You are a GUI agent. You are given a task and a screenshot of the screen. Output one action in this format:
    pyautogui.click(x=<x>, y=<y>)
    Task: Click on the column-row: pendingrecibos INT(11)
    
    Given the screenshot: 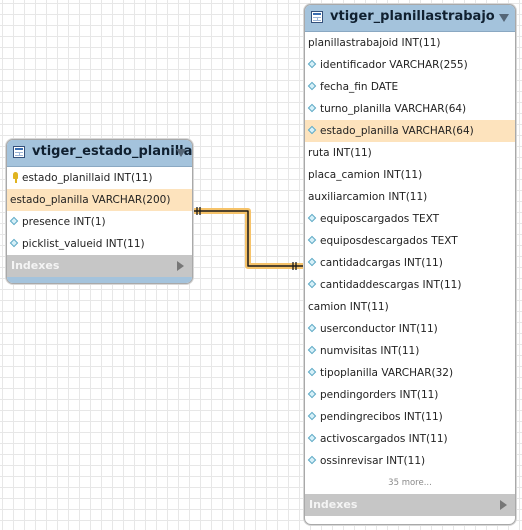 What is the action you would take?
    pyautogui.click(x=410, y=417)
    